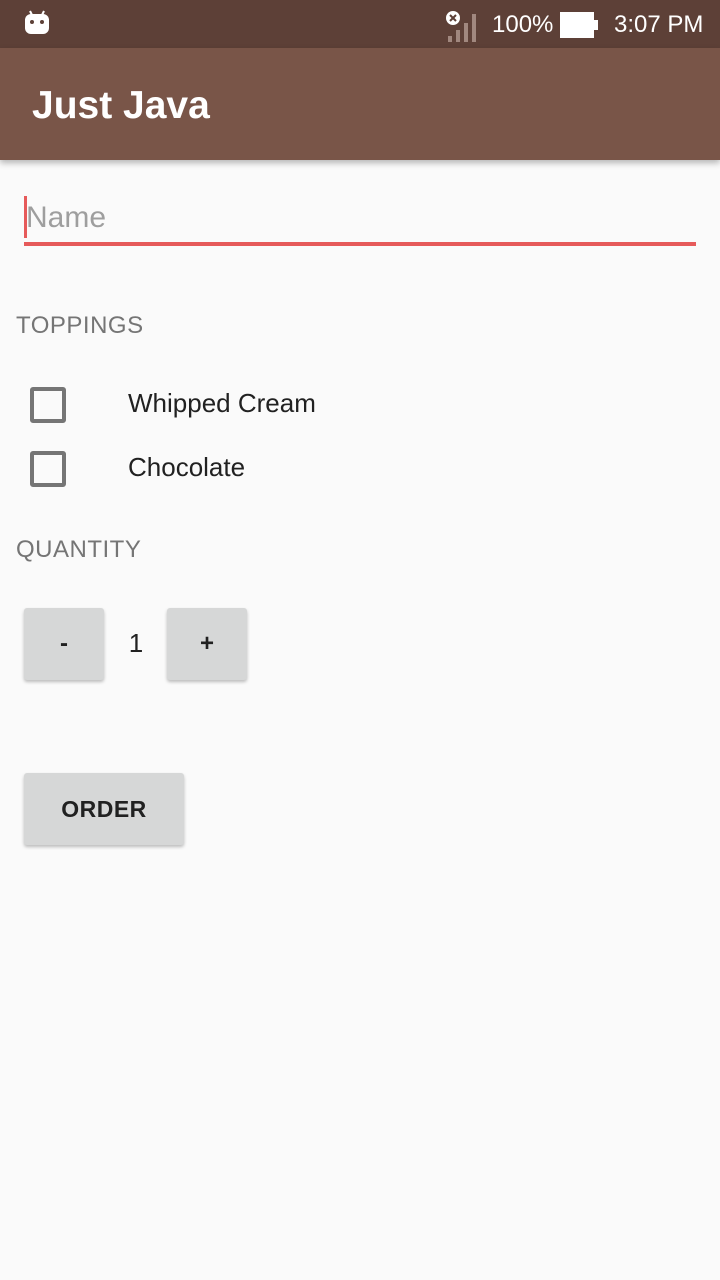 The height and width of the screenshot is (1280, 720). I want to click on increment-button: +, so click(207, 644).